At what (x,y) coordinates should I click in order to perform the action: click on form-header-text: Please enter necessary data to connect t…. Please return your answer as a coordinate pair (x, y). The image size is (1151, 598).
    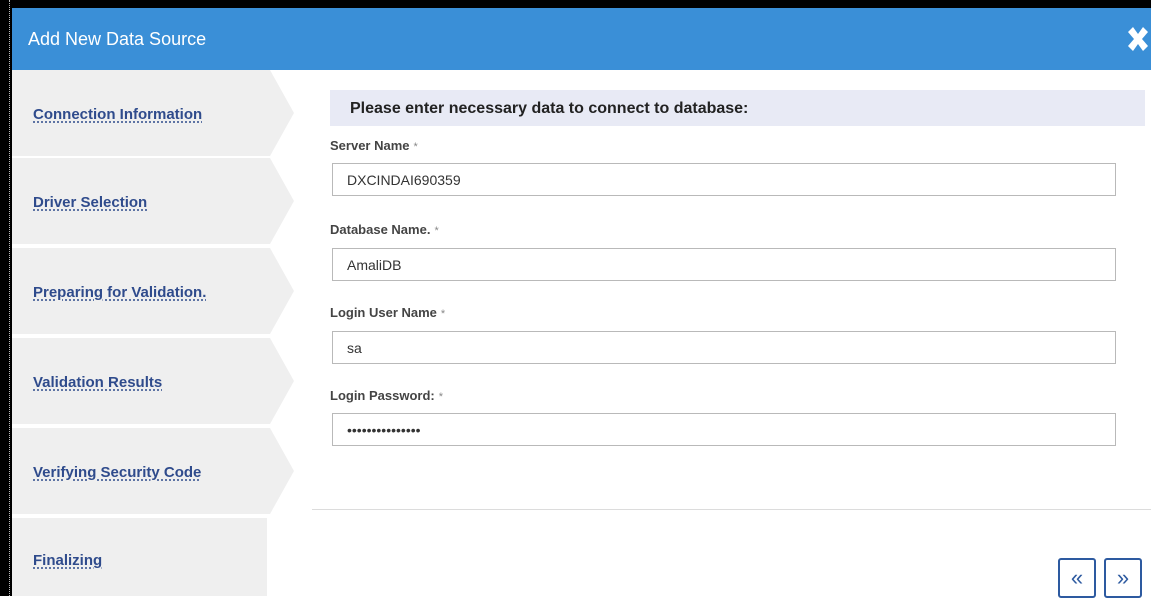
    Looking at the image, I should click on (549, 108).